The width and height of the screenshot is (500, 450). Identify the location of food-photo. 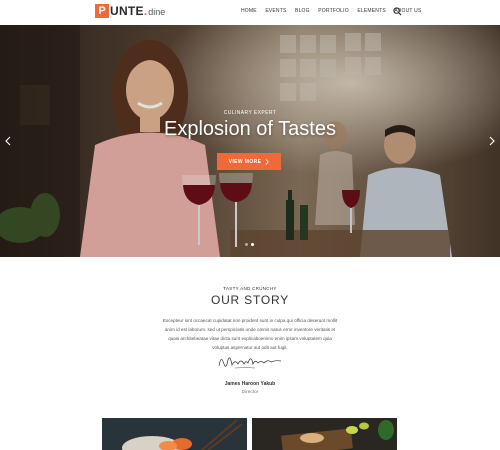
(324, 434).